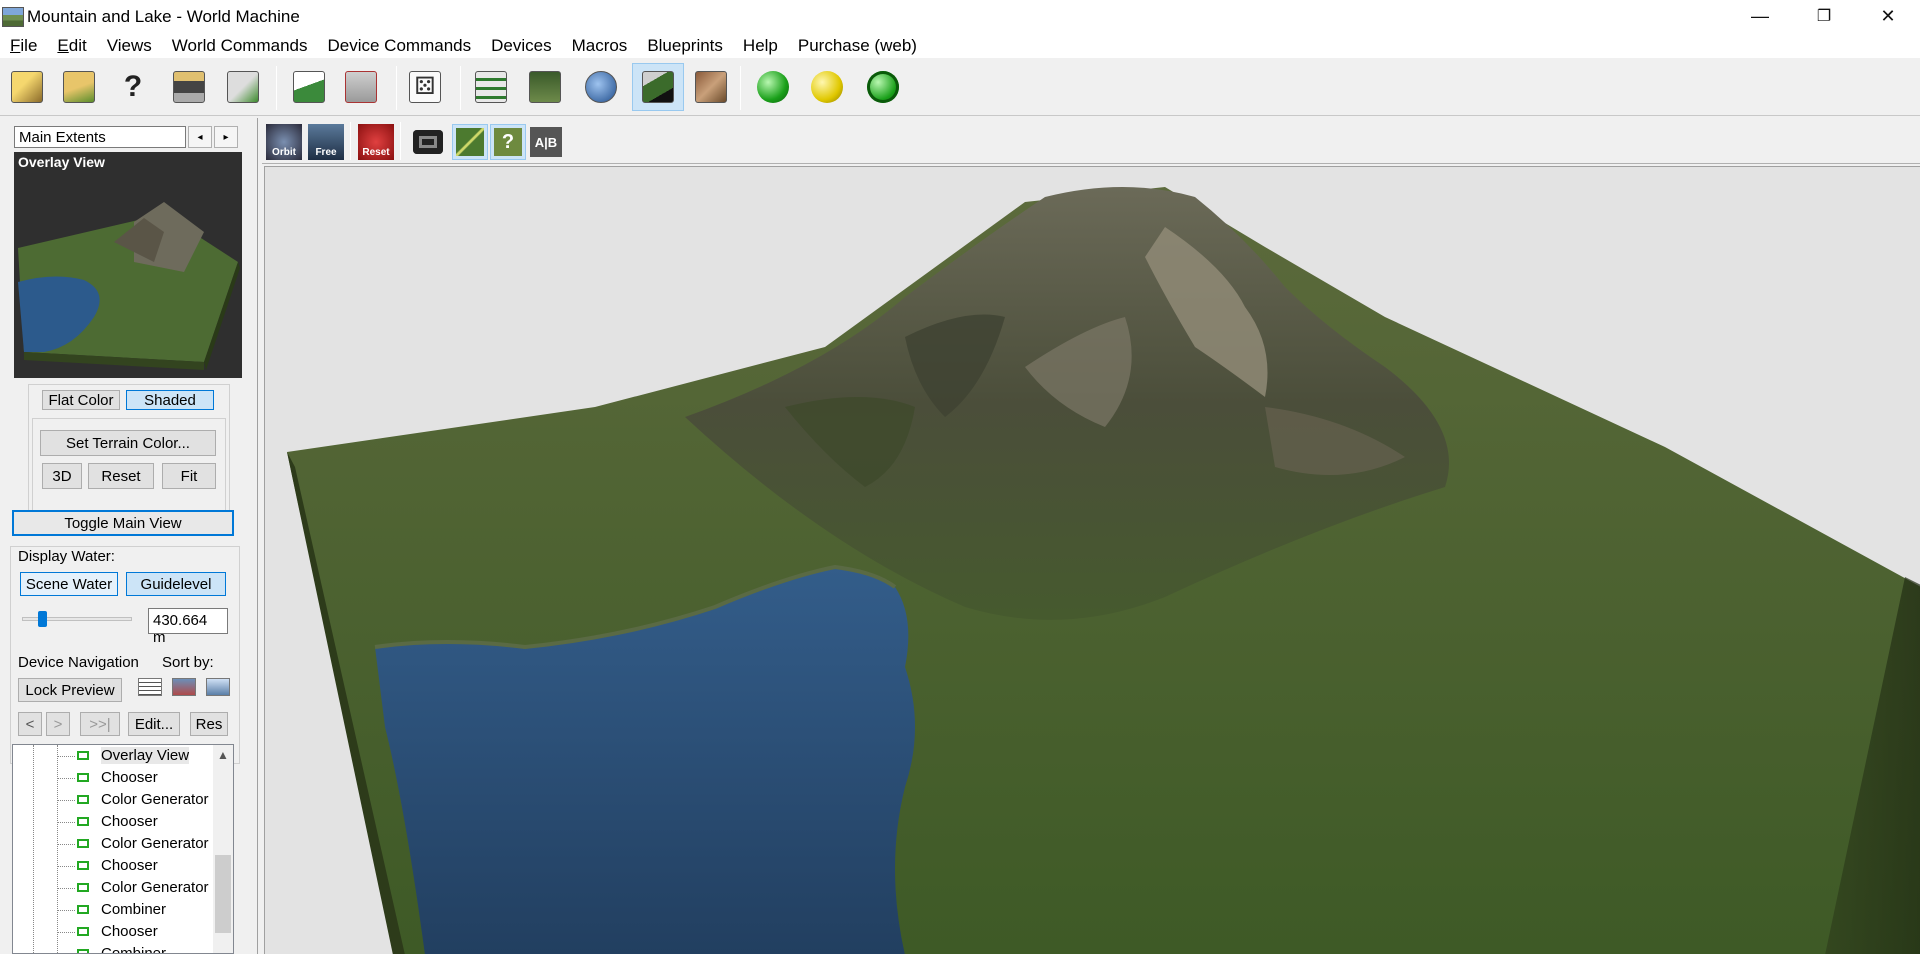 The image size is (1920, 954). I want to click on wireframe-toggle-button, so click(470, 142).